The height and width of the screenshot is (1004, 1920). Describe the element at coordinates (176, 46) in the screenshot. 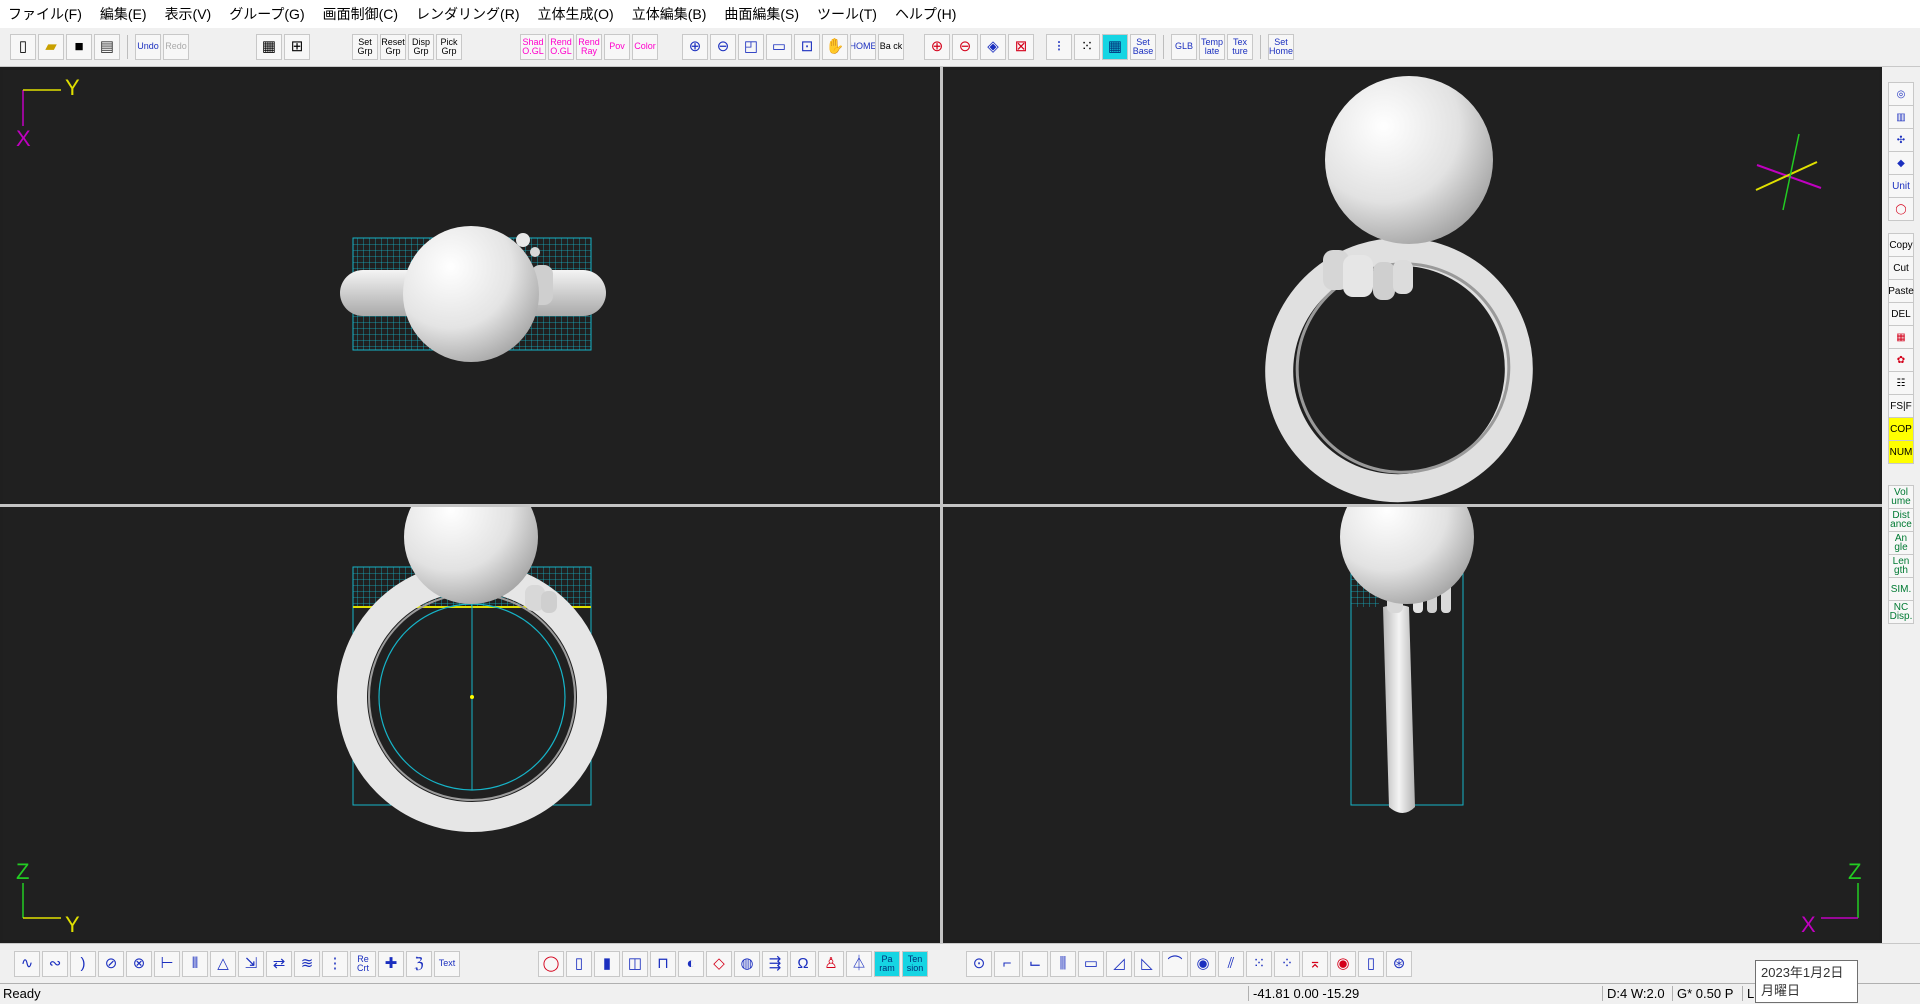

I see `redo-button: Redo` at that location.